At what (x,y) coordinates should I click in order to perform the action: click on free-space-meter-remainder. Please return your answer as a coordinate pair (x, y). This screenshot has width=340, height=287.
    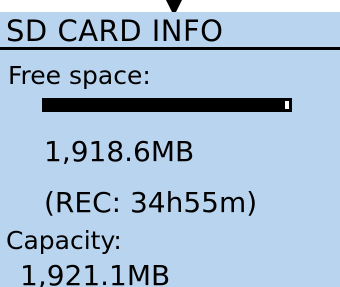
    Looking at the image, I should click on (287, 105).